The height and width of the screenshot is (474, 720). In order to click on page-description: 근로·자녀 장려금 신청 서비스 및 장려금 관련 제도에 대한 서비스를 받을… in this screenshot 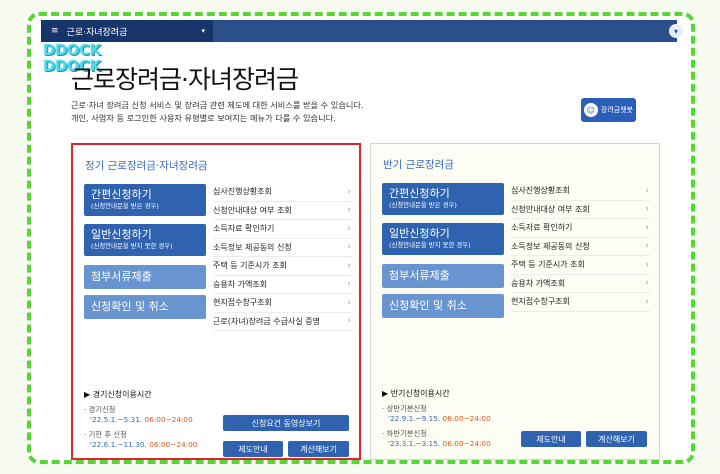, I will do `click(217, 111)`.